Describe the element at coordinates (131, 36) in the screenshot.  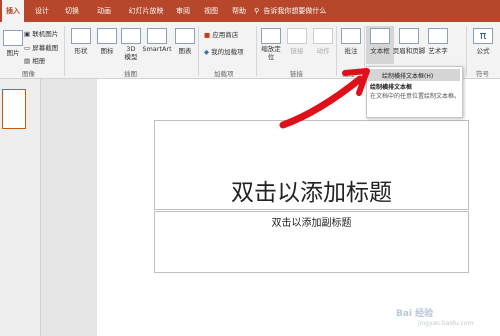
I see `cube-icon` at that location.